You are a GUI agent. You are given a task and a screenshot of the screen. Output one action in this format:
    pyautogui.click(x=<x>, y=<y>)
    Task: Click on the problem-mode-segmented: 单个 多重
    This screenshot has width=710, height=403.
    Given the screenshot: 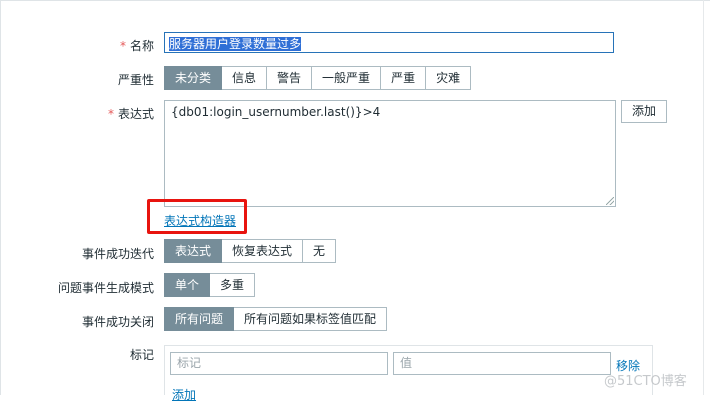 What is the action you would take?
    pyautogui.click(x=210, y=285)
    